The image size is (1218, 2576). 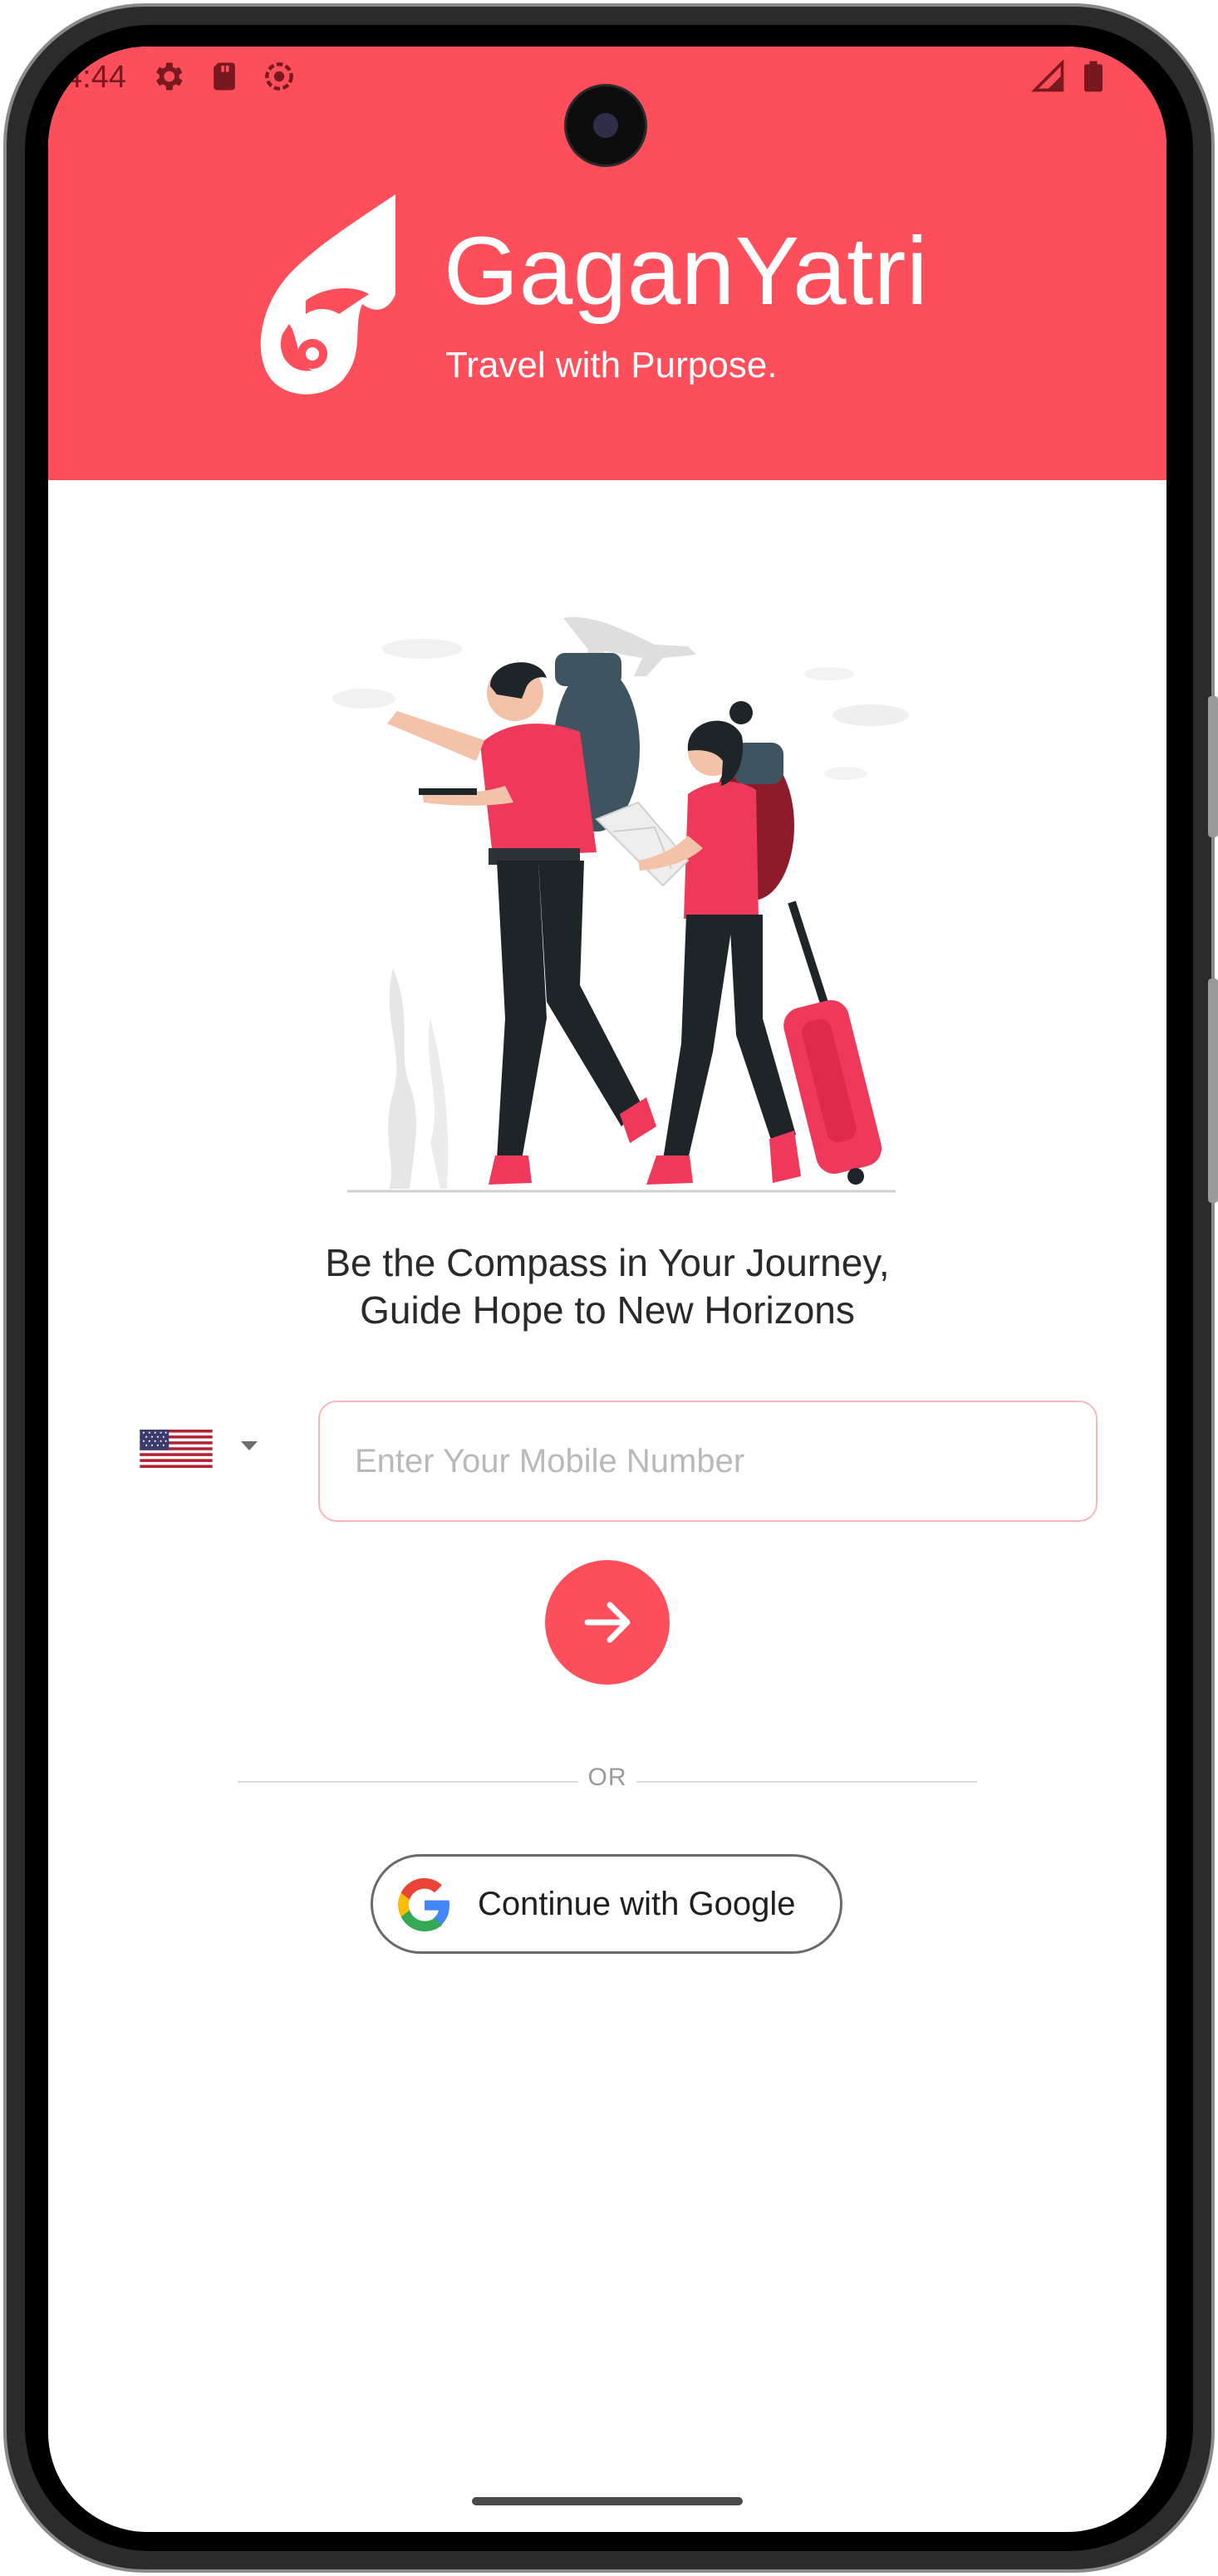 What do you see at coordinates (1213, 1091) in the screenshot?
I see `volume-button` at bounding box center [1213, 1091].